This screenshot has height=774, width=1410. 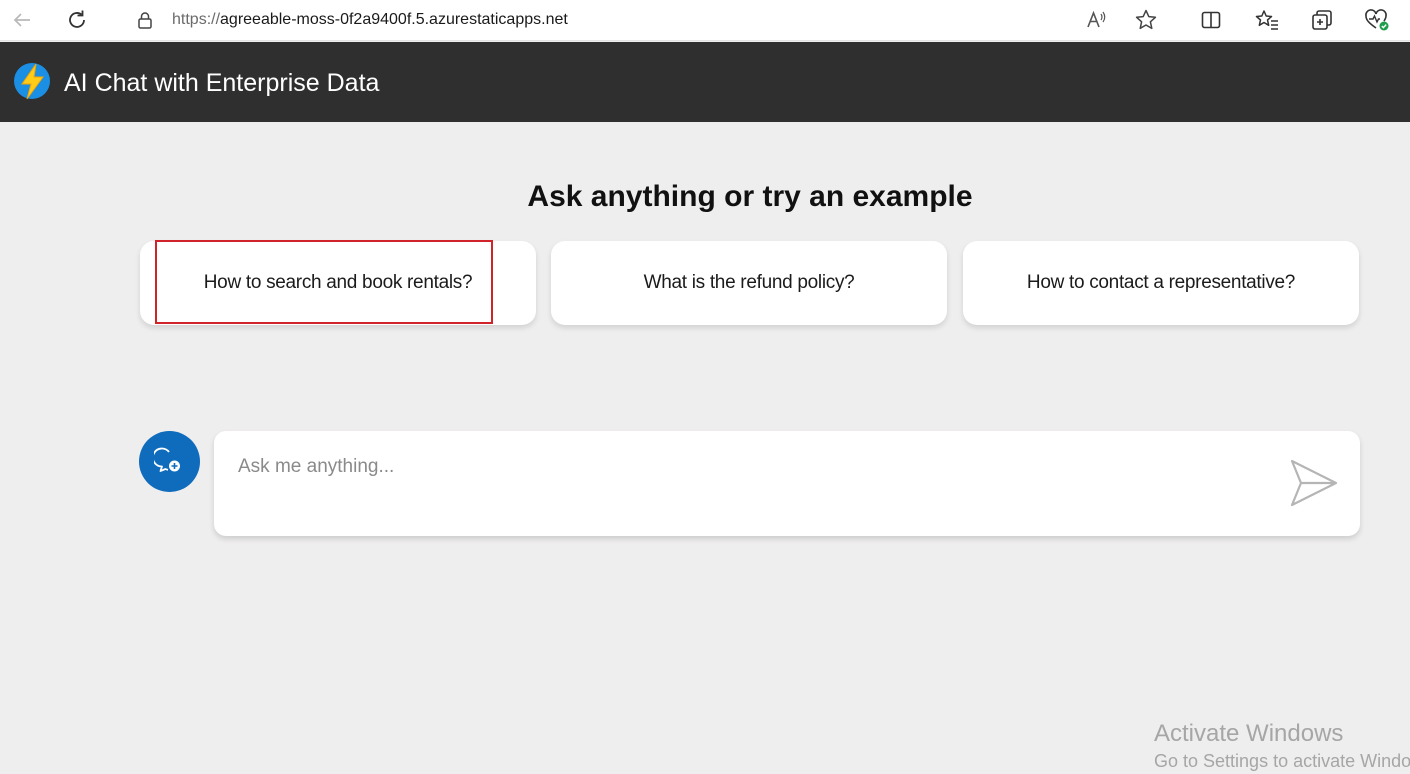 What do you see at coordinates (32, 81) in the screenshot?
I see `lightning-icon` at bounding box center [32, 81].